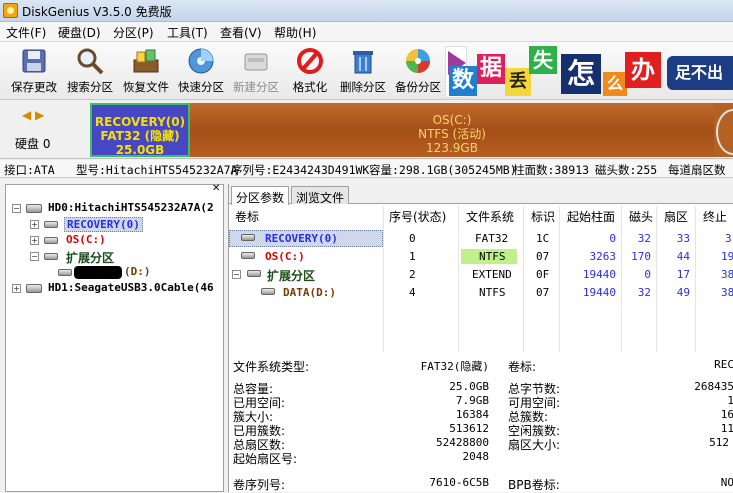 The height and width of the screenshot is (493, 733). I want to click on banner-char-7: 办, so click(643, 70).